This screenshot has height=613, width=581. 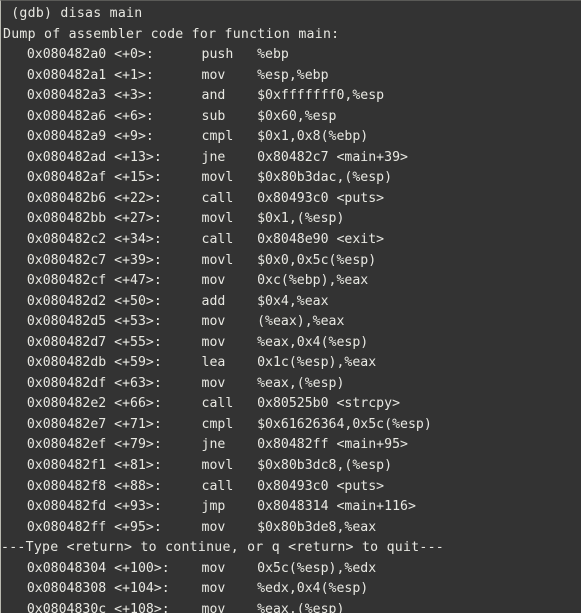 I want to click on instruction-offset: <+104>:, so click(x=146, y=589).